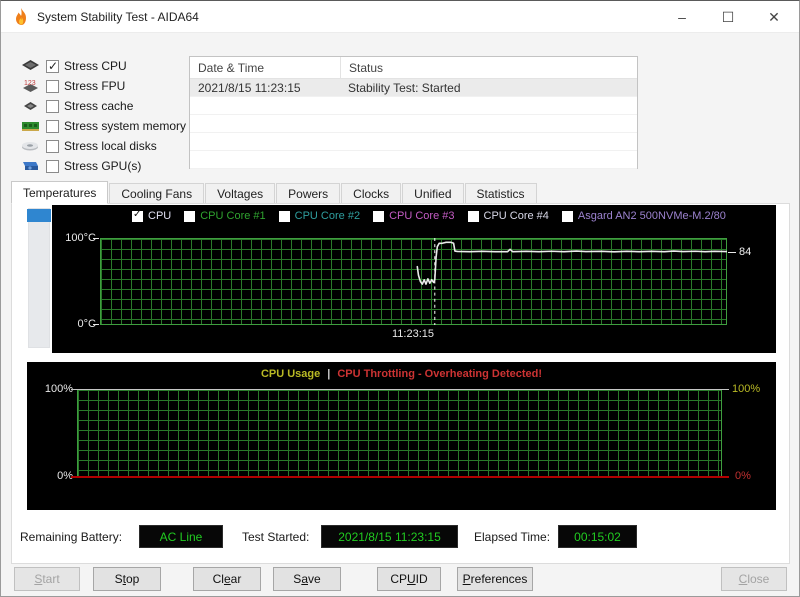  What do you see at coordinates (137, 215) in the screenshot?
I see `legend-cpu-checkbox` at bounding box center [137, 215].